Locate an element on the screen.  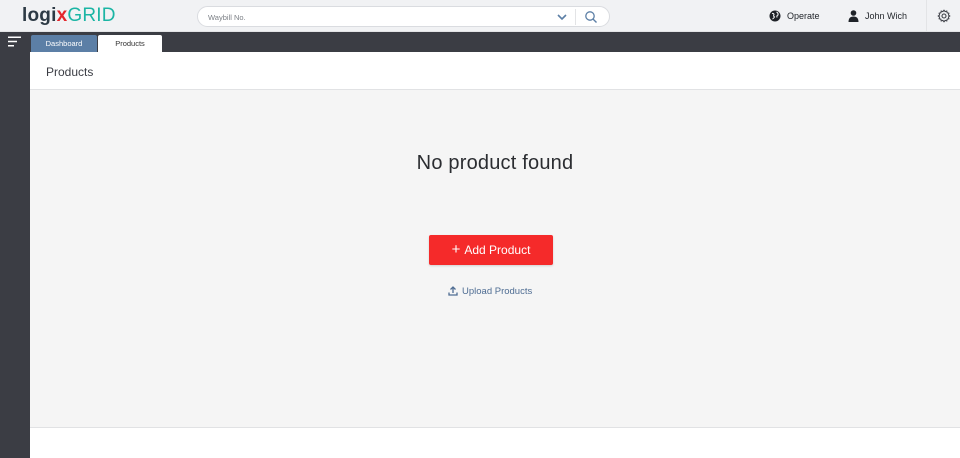
logo: logixGRID is located at coordinates (69, 16).